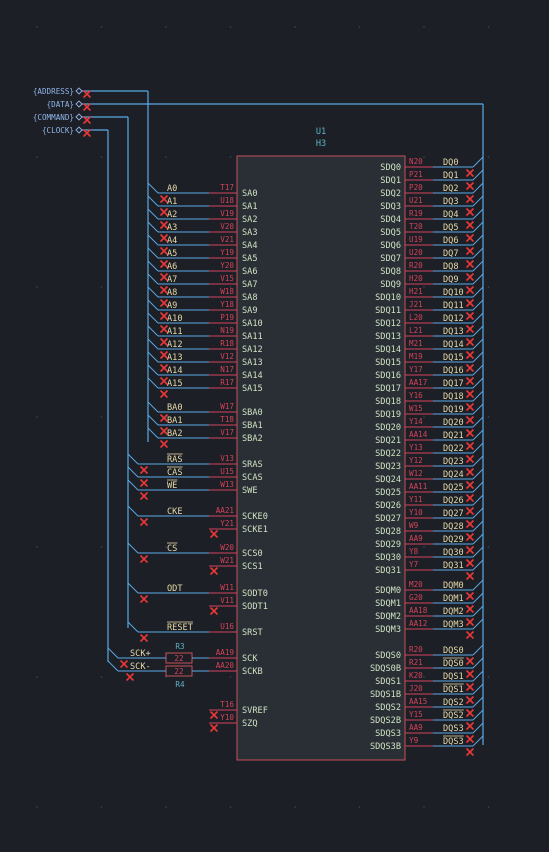 Image resolution: width=549 pixels, height=852 pixels. I want to click on hier-port-shape, so click(79, 117).